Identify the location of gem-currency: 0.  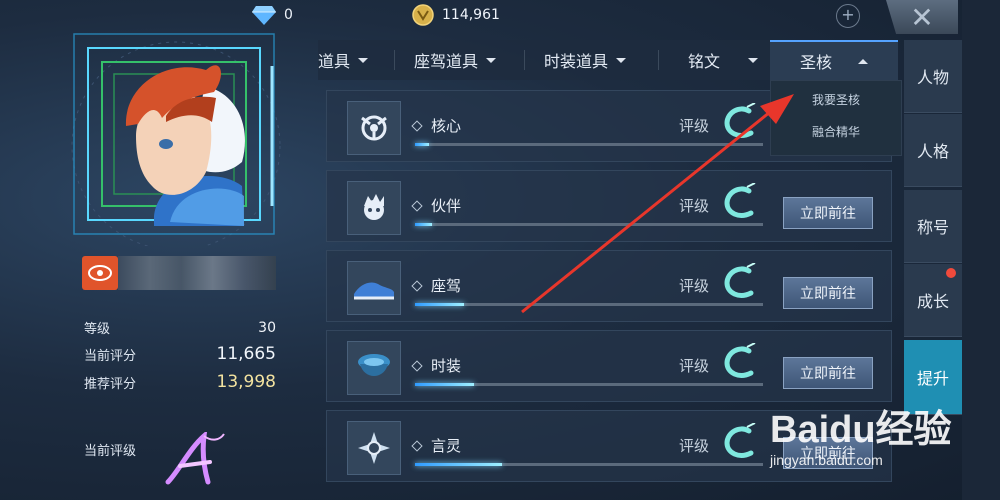
(272, 15).